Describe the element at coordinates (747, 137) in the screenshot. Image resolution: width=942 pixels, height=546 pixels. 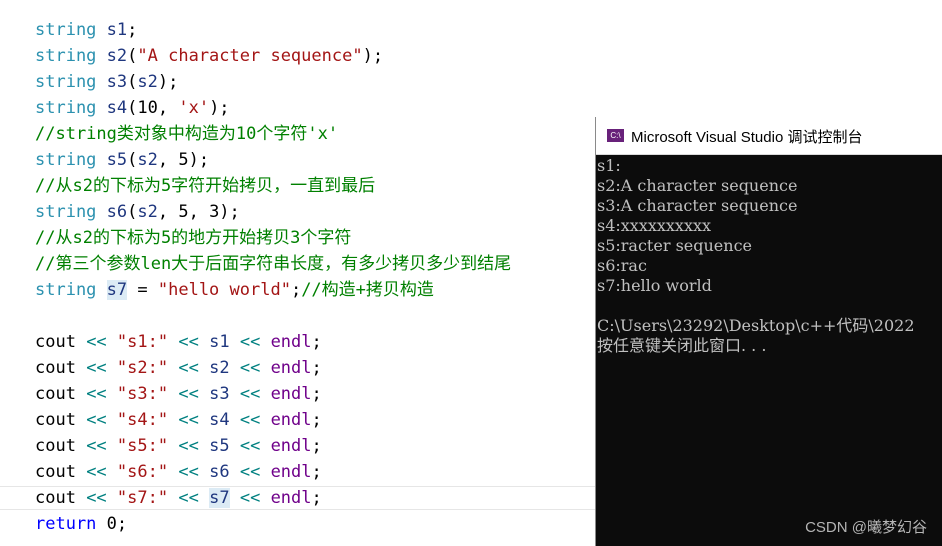
I see `console-title: Microsoft Visual Studio 调试控制台` at that location.